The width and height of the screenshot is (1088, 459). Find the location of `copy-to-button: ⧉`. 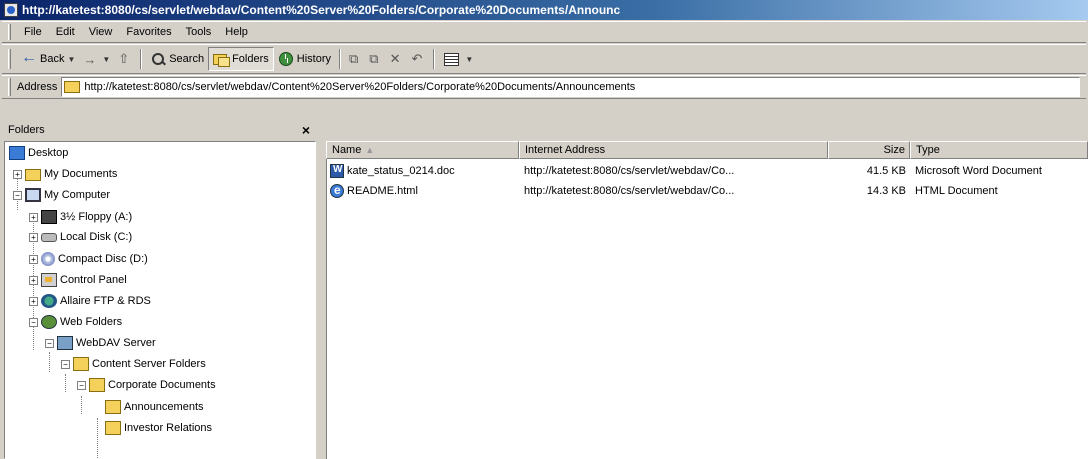

copy-to-button: ⧉ is located at coordinates (375, 59).